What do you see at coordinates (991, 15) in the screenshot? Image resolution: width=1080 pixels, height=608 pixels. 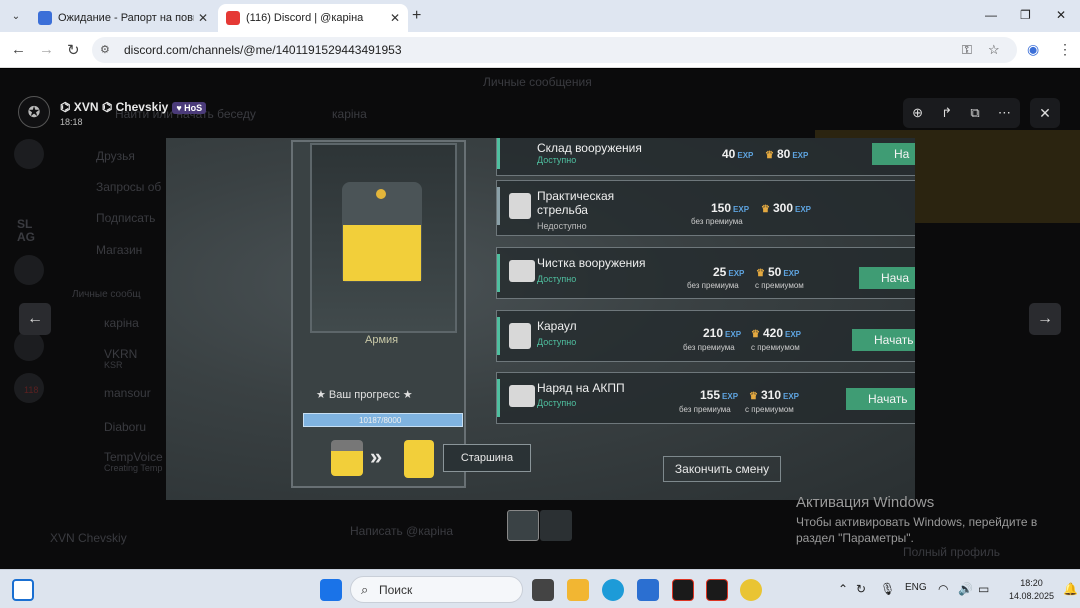 I see `minimize-icon: —` at bounding box center [991, 15].